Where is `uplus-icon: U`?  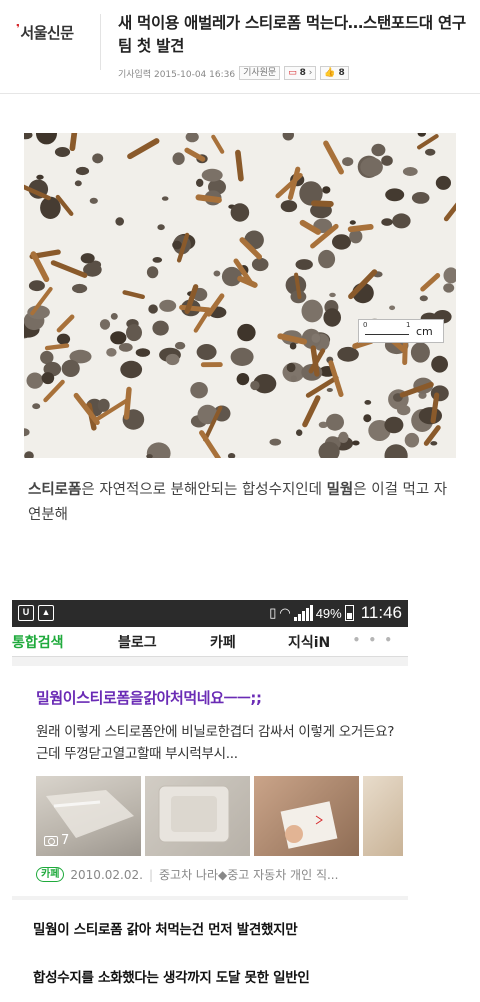
uplus-icon: U is located at coordinates (26, 613).